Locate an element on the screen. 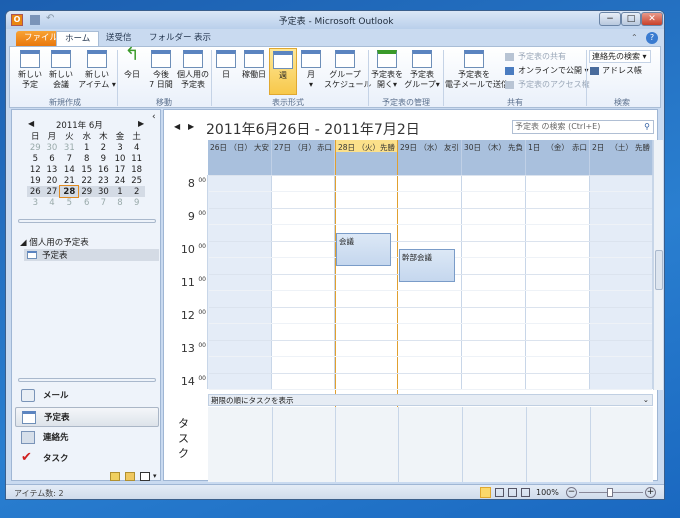 The width and height of the screenshot is (680, 518). view-week-button: 週 is located at coordinates (283, 71).